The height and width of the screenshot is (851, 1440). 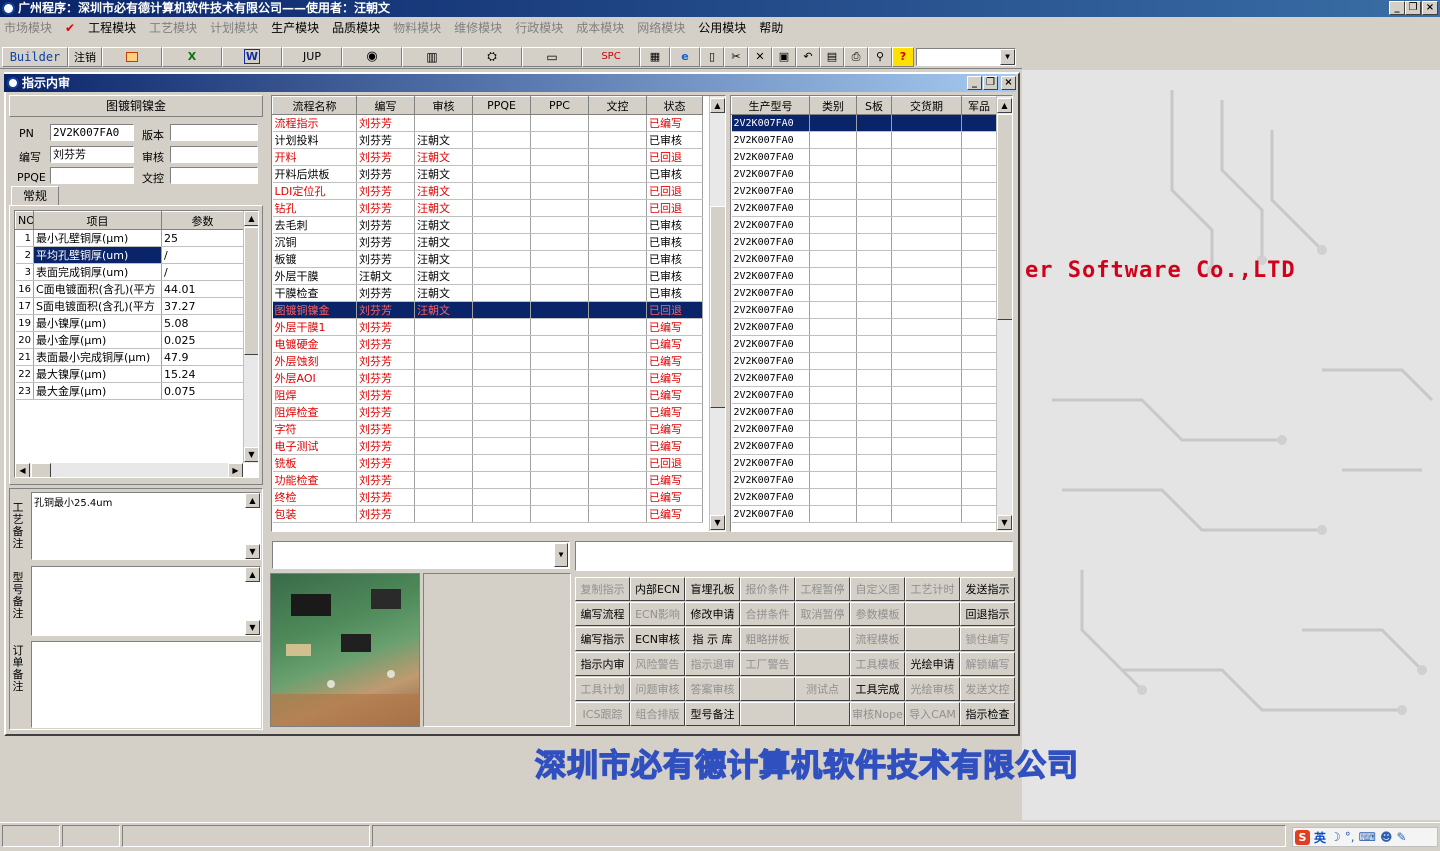 I want to click on toolbar-combo: ▼, so click(x=966, y=56).